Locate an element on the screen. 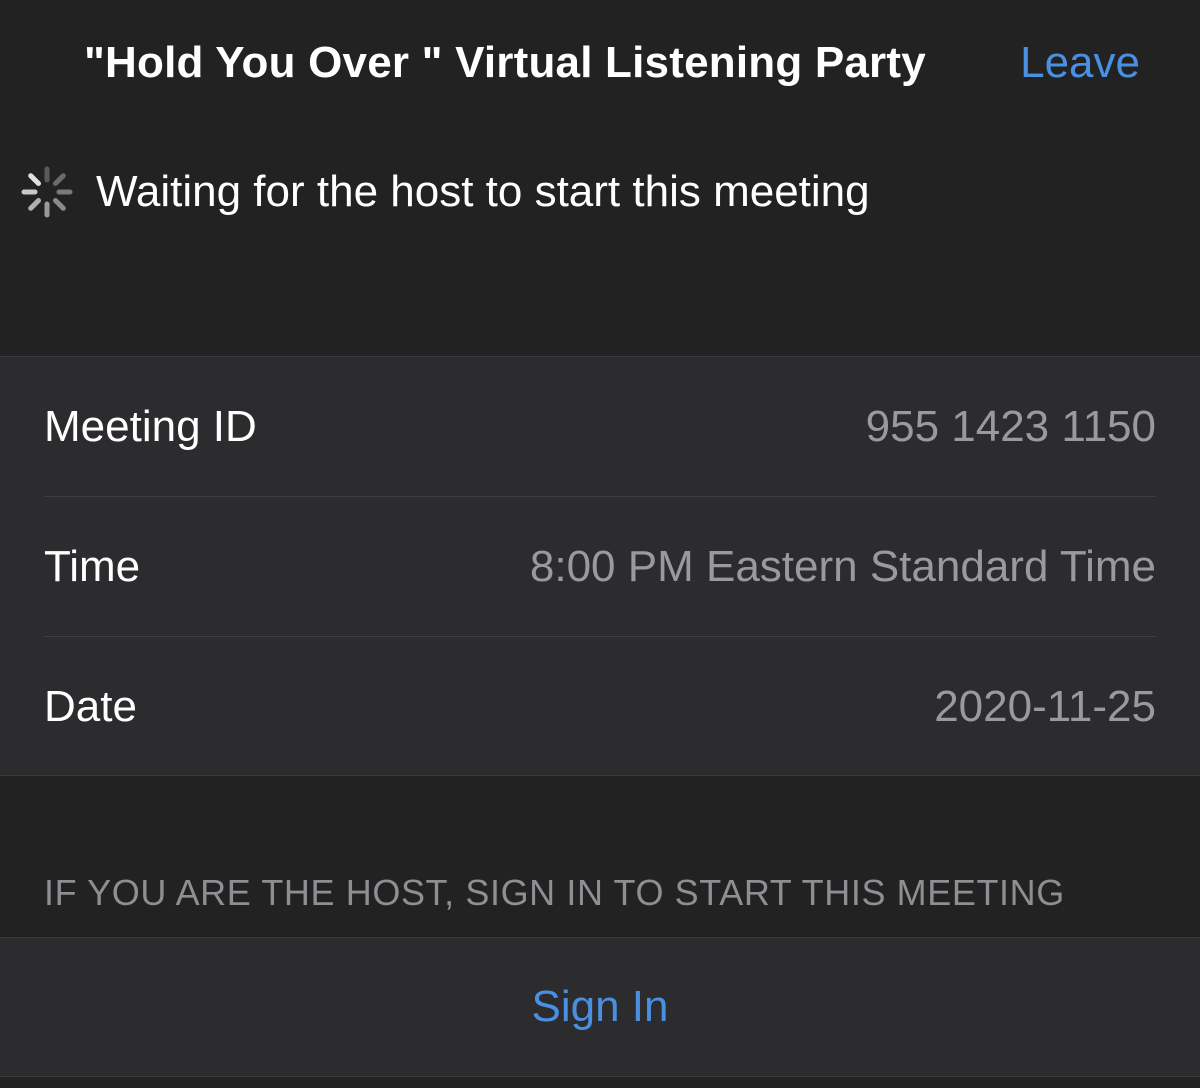 The height and width of the screenshot is (1088, 1200). sign-in-label: Sign In is located at coordinates (600, 1006).